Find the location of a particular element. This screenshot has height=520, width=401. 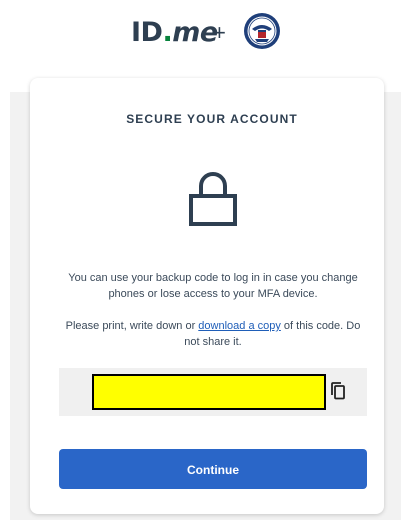

plus-sign: + is located at coordinates (219, 32).